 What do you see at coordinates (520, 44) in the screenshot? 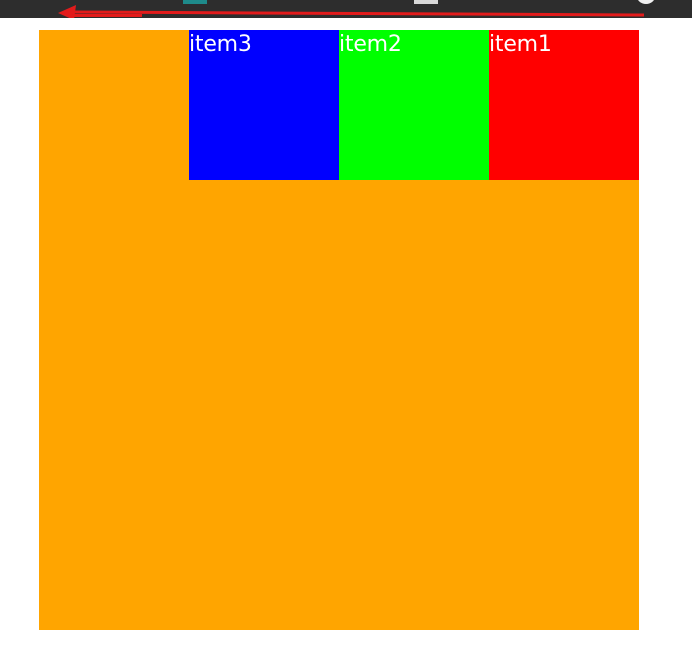
I see `item-label: item1` at bounding box center [520, 44].